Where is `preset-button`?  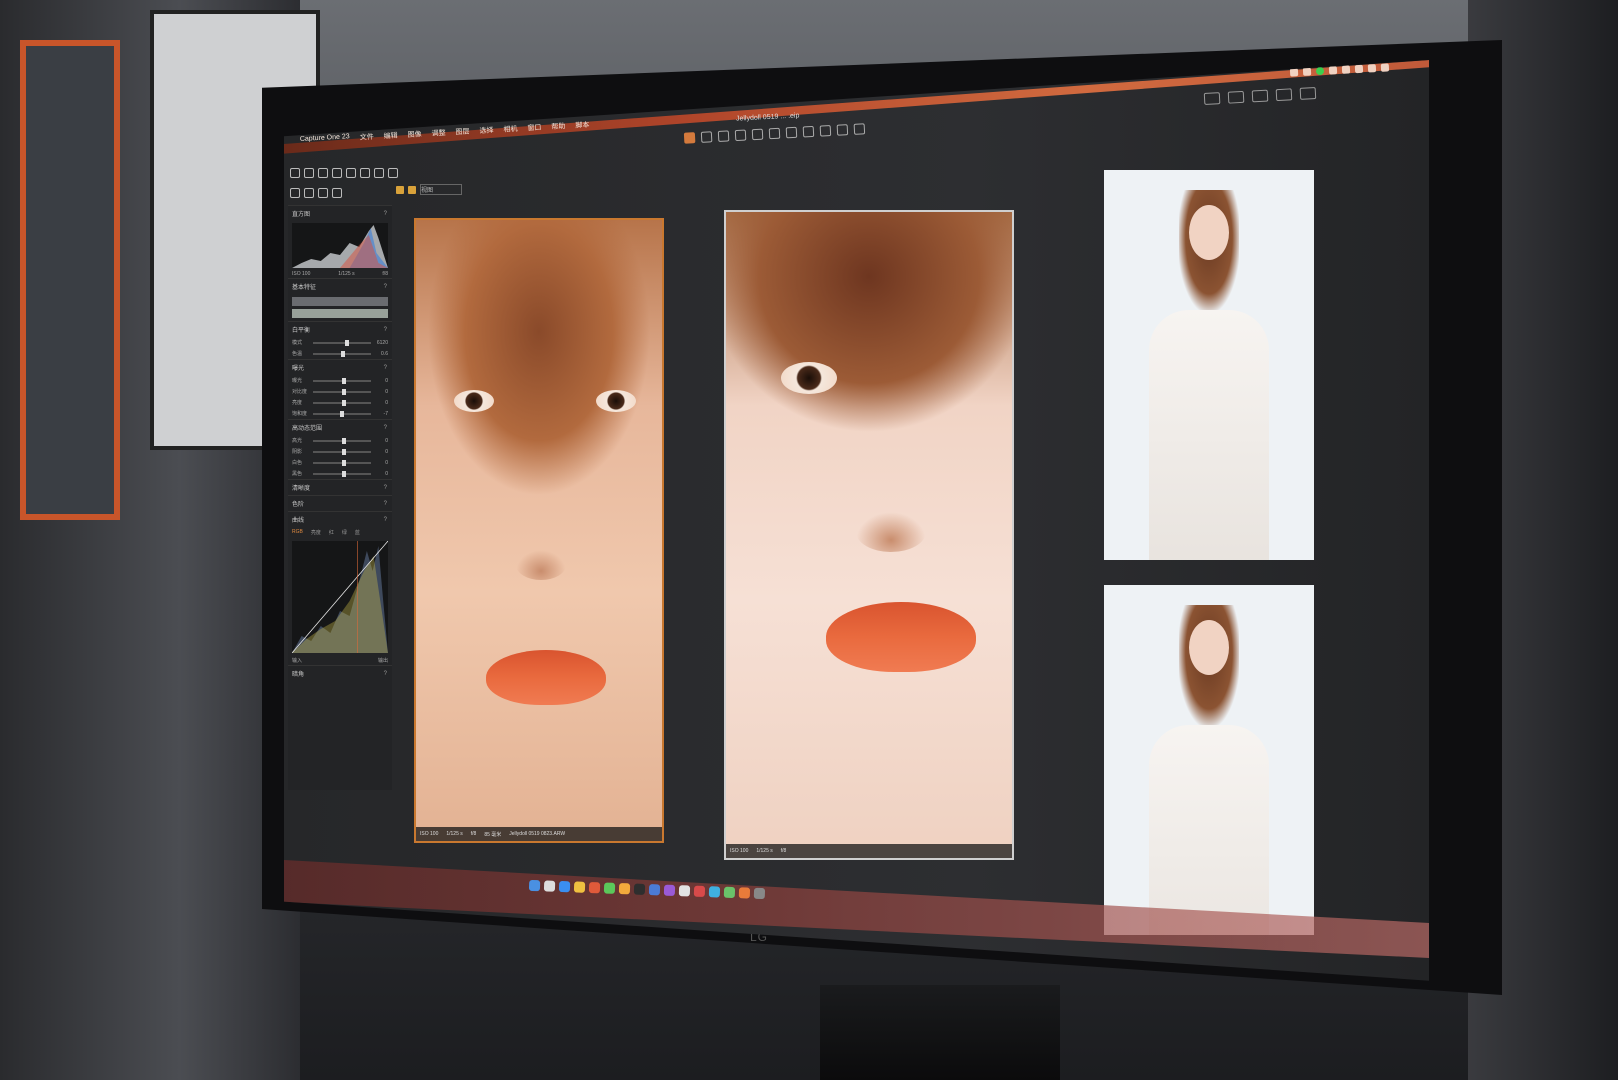
preset-button is located at coordinates (340, 301).